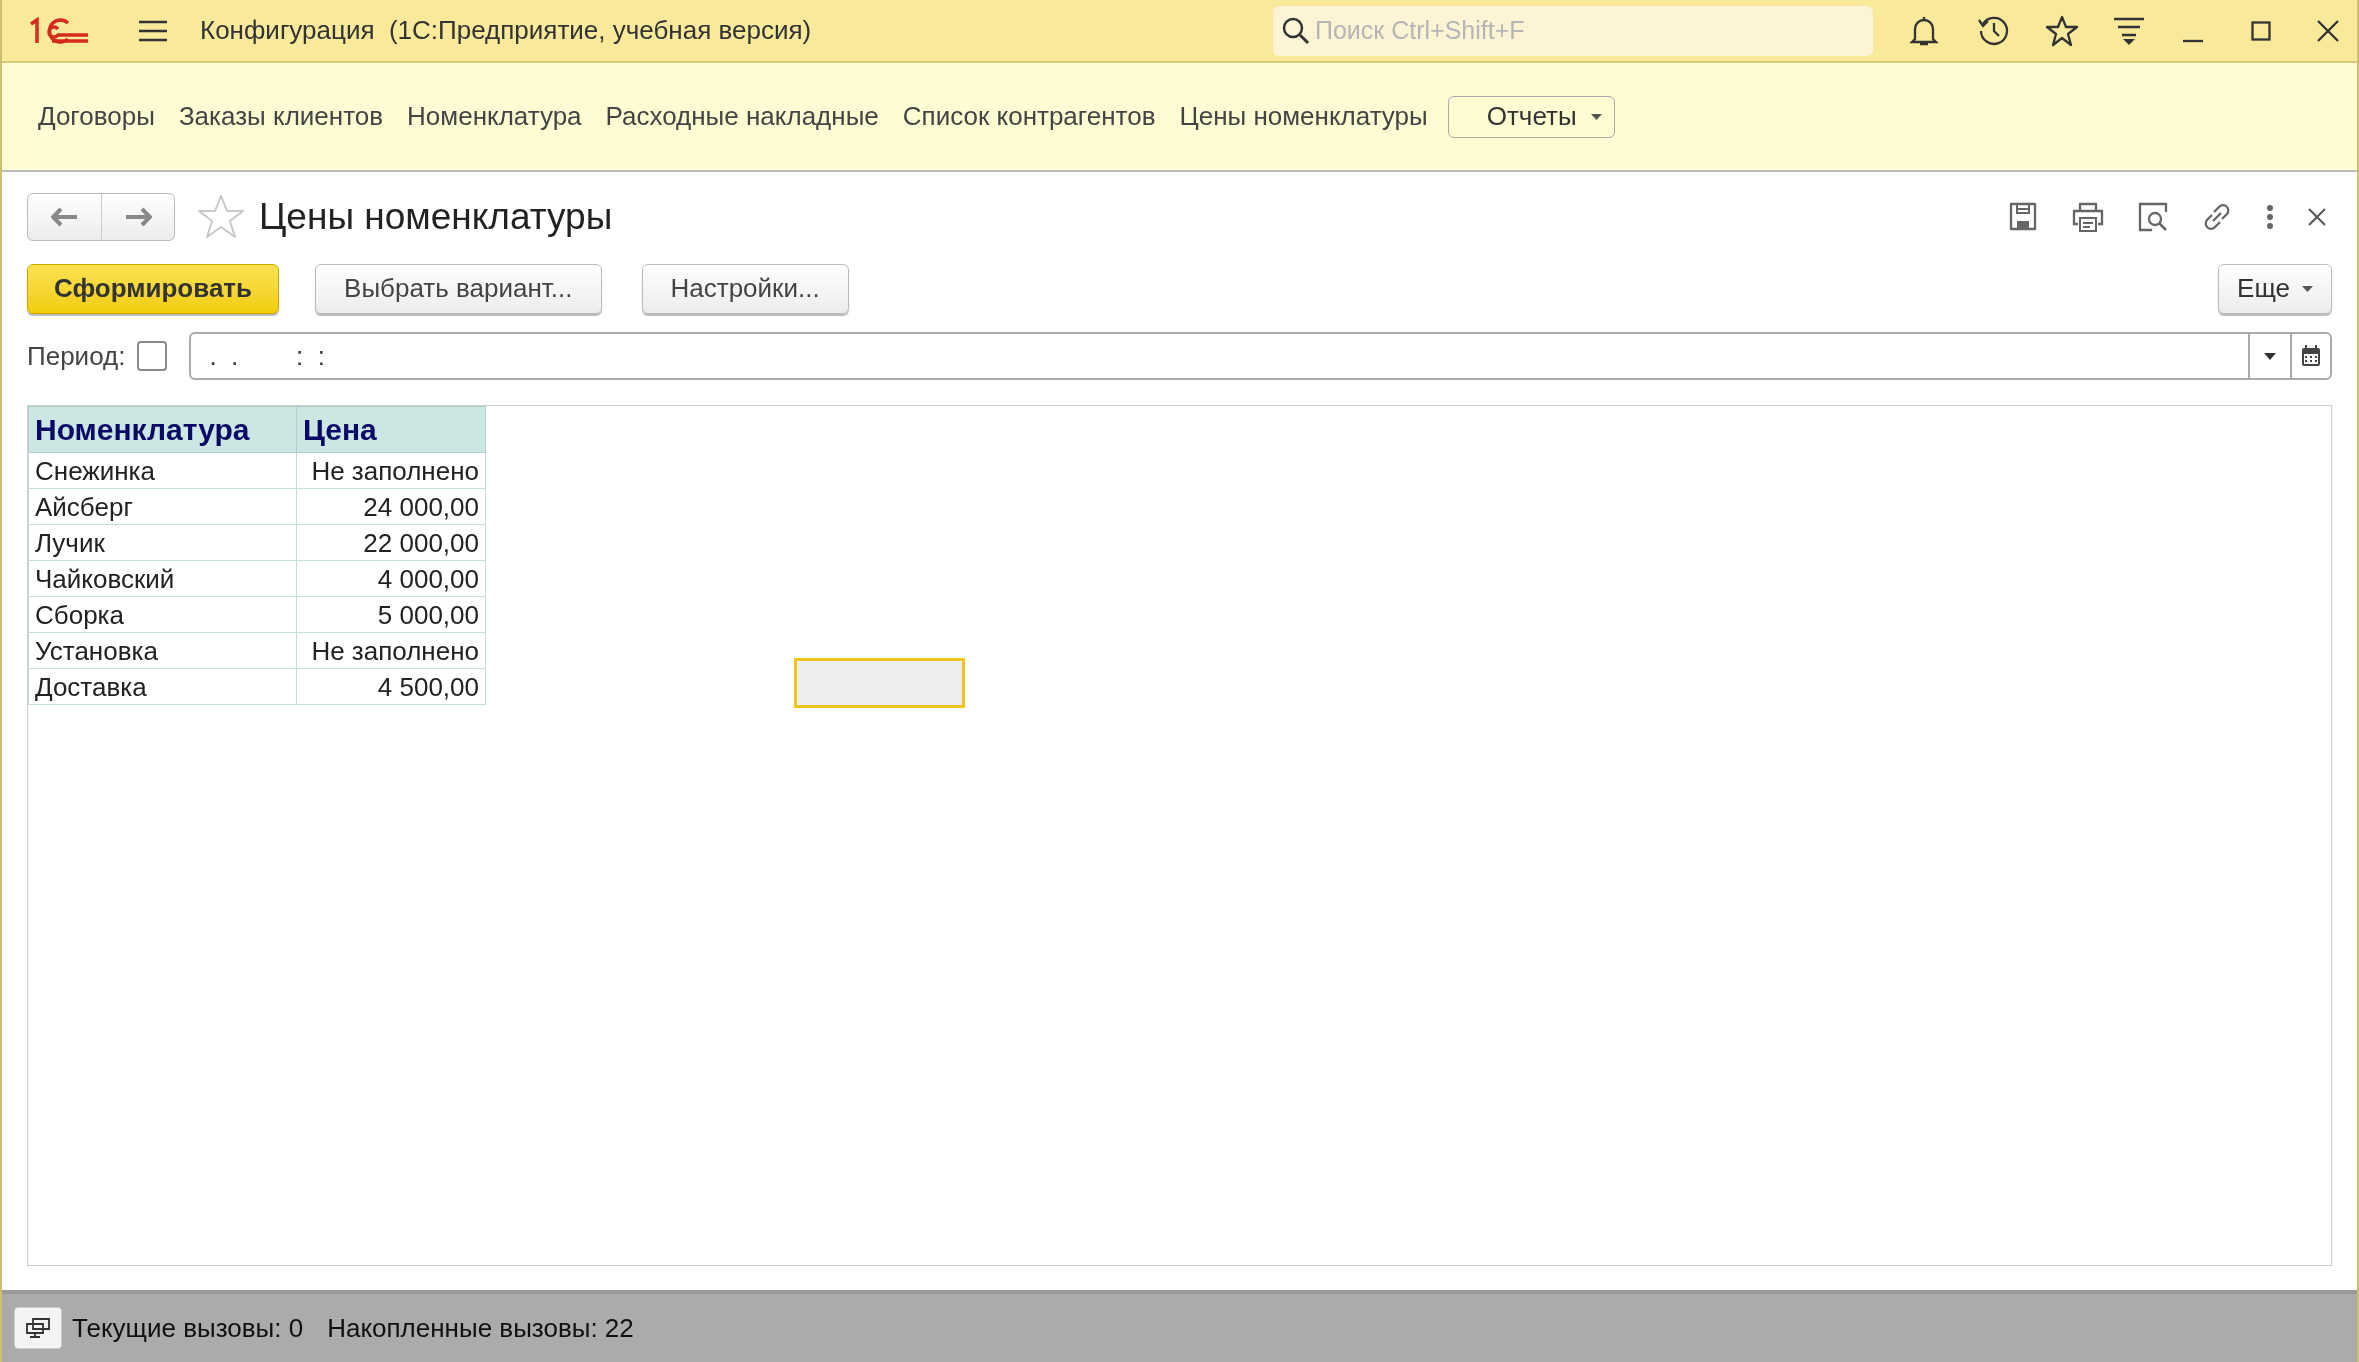 The width and height of the screenshot is (2359, 1362). What do you see at coordinates (162, 470) in the screenshot?
I see `table-cell: Снежинка` at bounding box center [162, 470].